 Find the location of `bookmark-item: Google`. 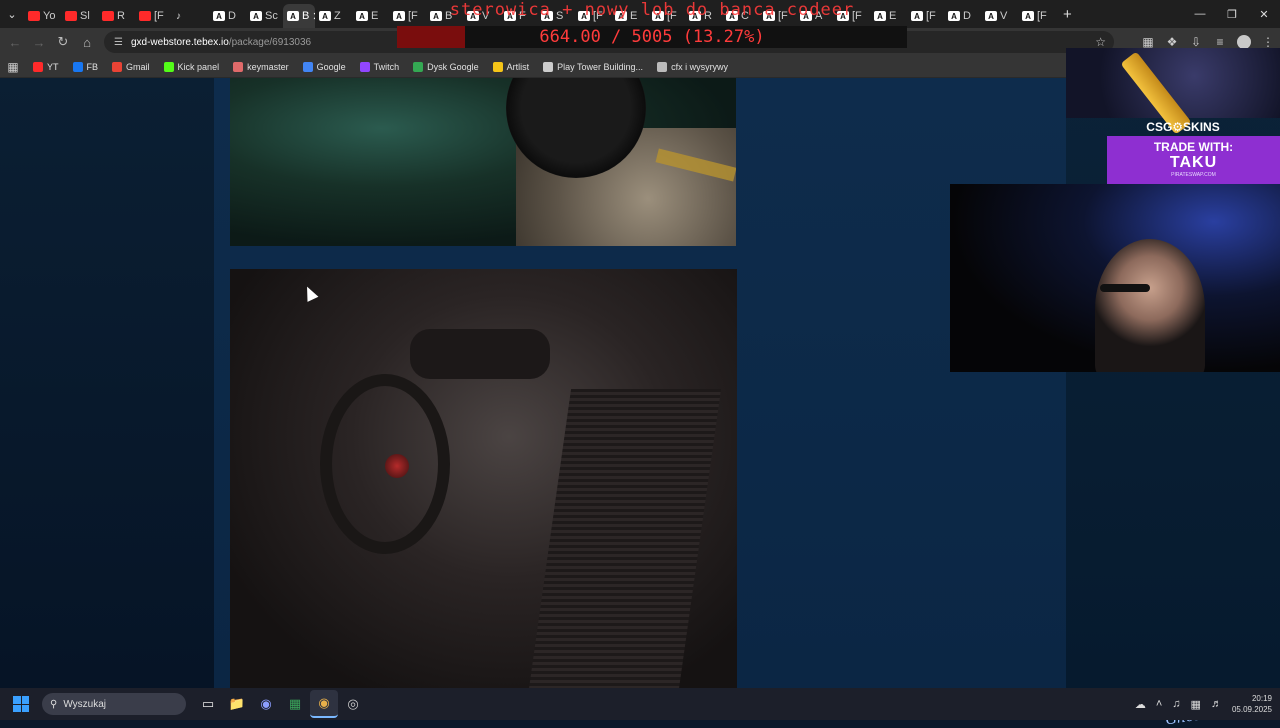

bookmark-item: Google is located at coordinates (324, 67).